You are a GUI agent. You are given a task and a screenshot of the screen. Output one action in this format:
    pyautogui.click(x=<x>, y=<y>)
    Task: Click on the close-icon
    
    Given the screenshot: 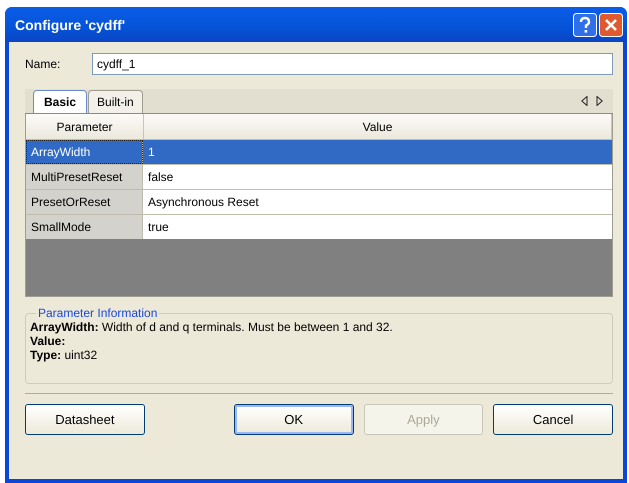 What is the action you would take?
    pyautogui.click(x=611, y=24)
    